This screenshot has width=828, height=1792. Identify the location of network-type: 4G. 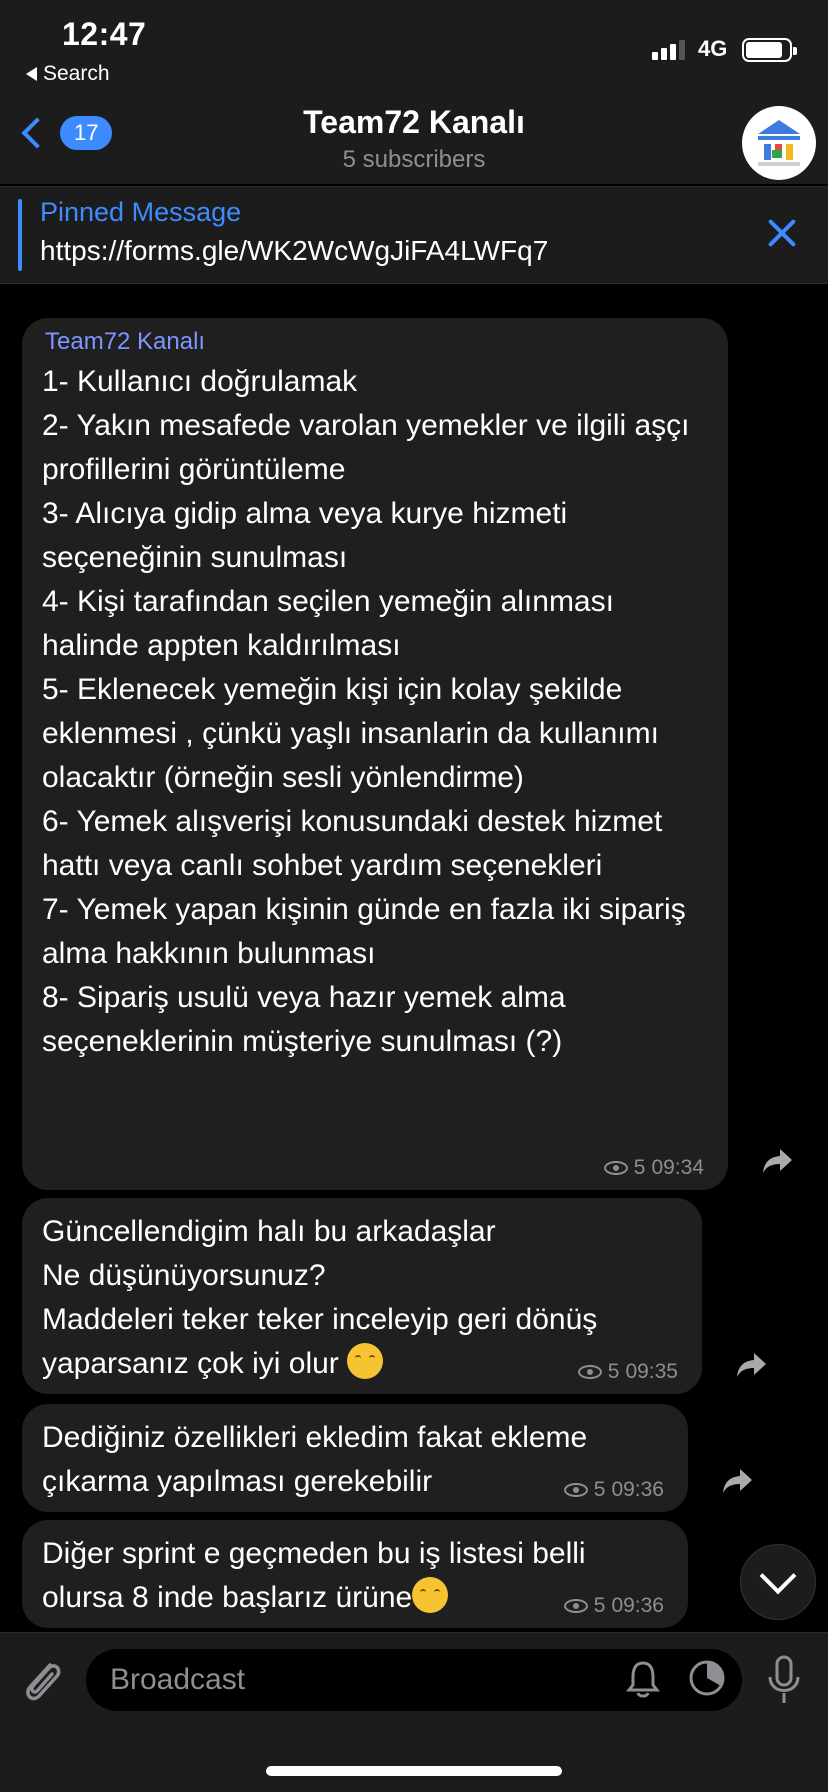
(713, 48).